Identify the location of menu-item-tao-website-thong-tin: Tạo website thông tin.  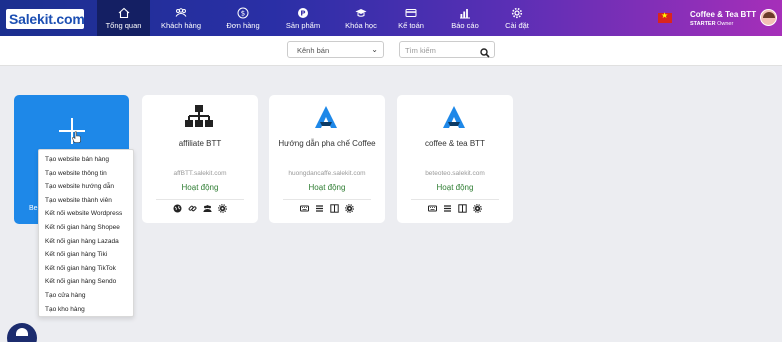
(86, 174).